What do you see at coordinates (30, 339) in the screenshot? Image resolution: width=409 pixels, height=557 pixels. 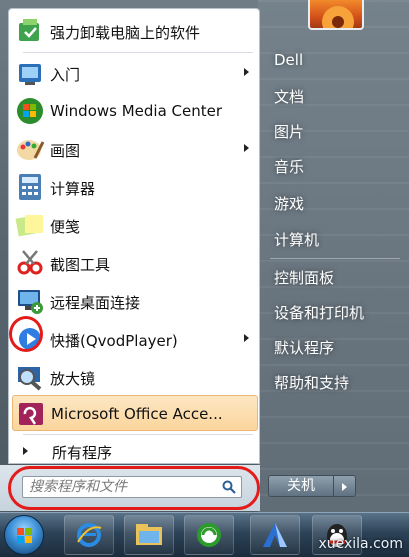 I see `qvod-player-icon` at bounding box center [30, 339].